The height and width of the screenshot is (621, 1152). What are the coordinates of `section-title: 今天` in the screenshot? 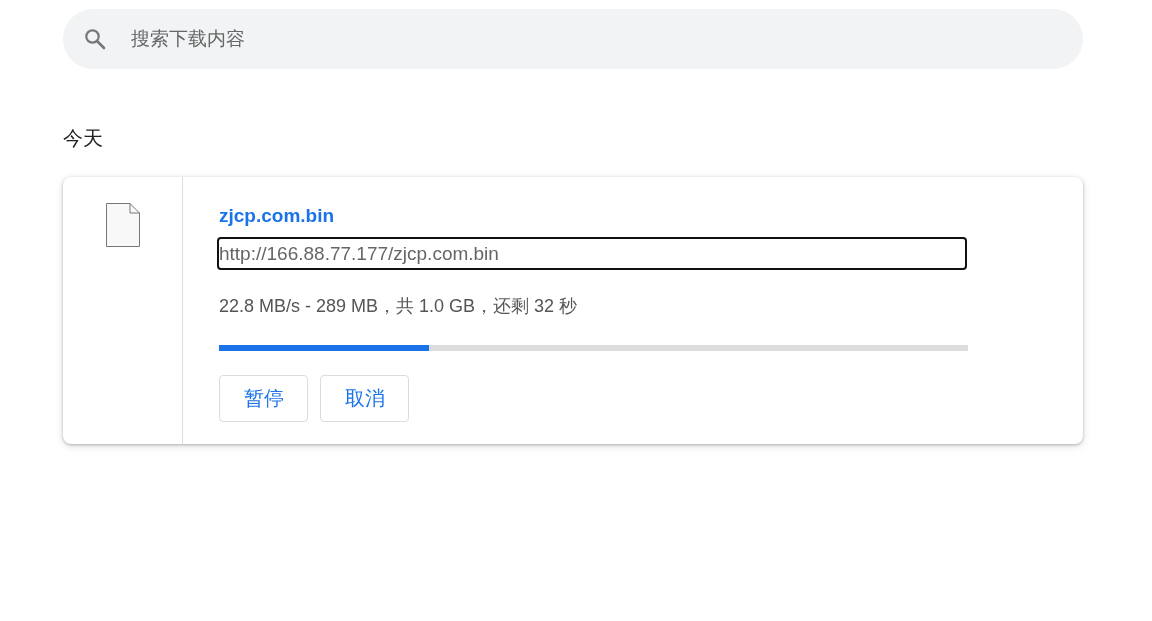 It's located at (83, 138).